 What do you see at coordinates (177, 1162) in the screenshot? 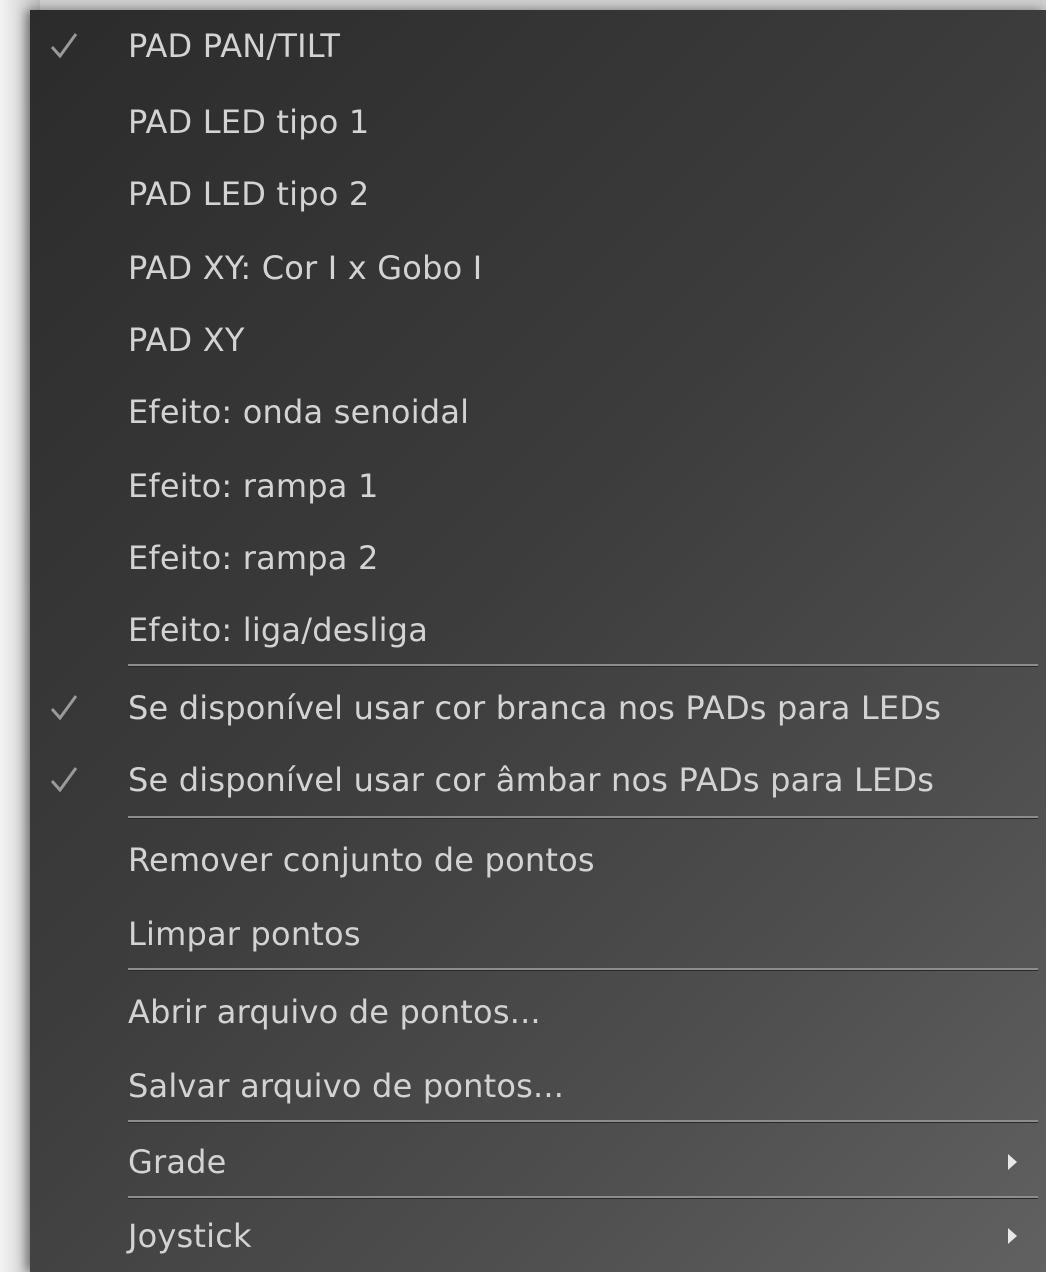
I see `menu-item-label: Grade` at bounding box center [177, 1162].